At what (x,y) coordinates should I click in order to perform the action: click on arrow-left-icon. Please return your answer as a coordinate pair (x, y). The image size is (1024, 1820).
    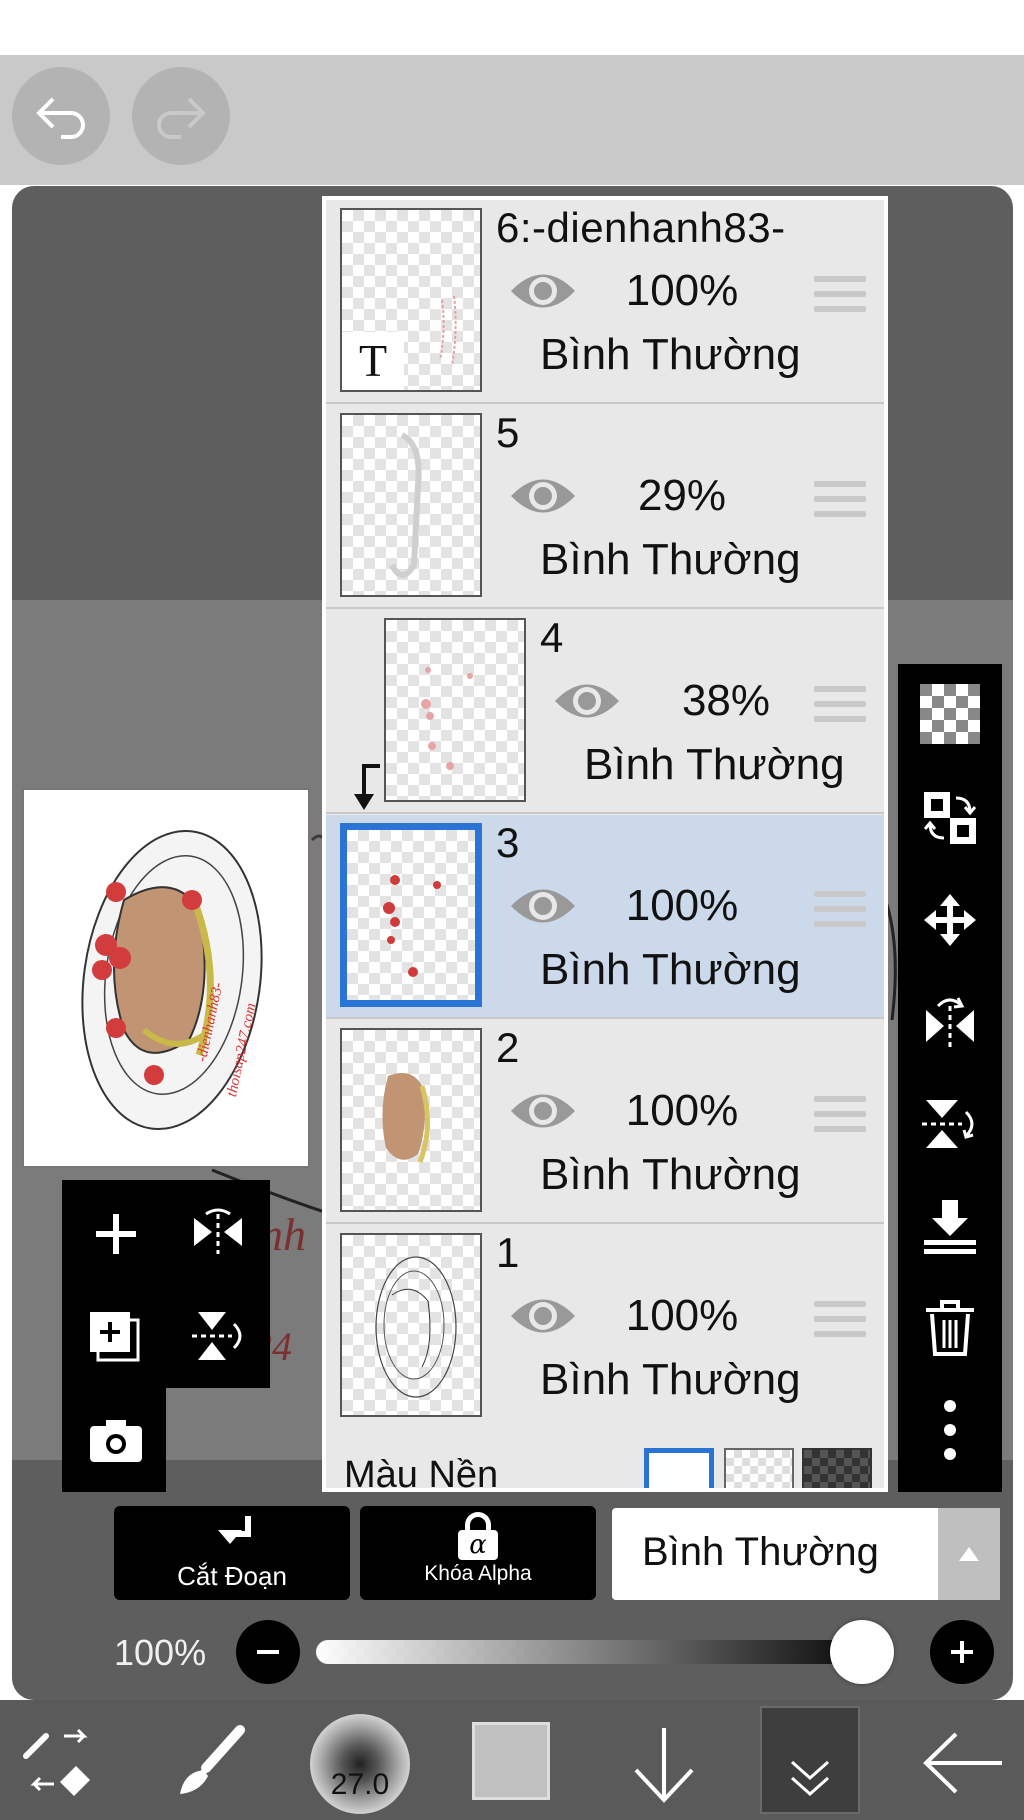
    Looking at the image, I should click on (962, 1763).